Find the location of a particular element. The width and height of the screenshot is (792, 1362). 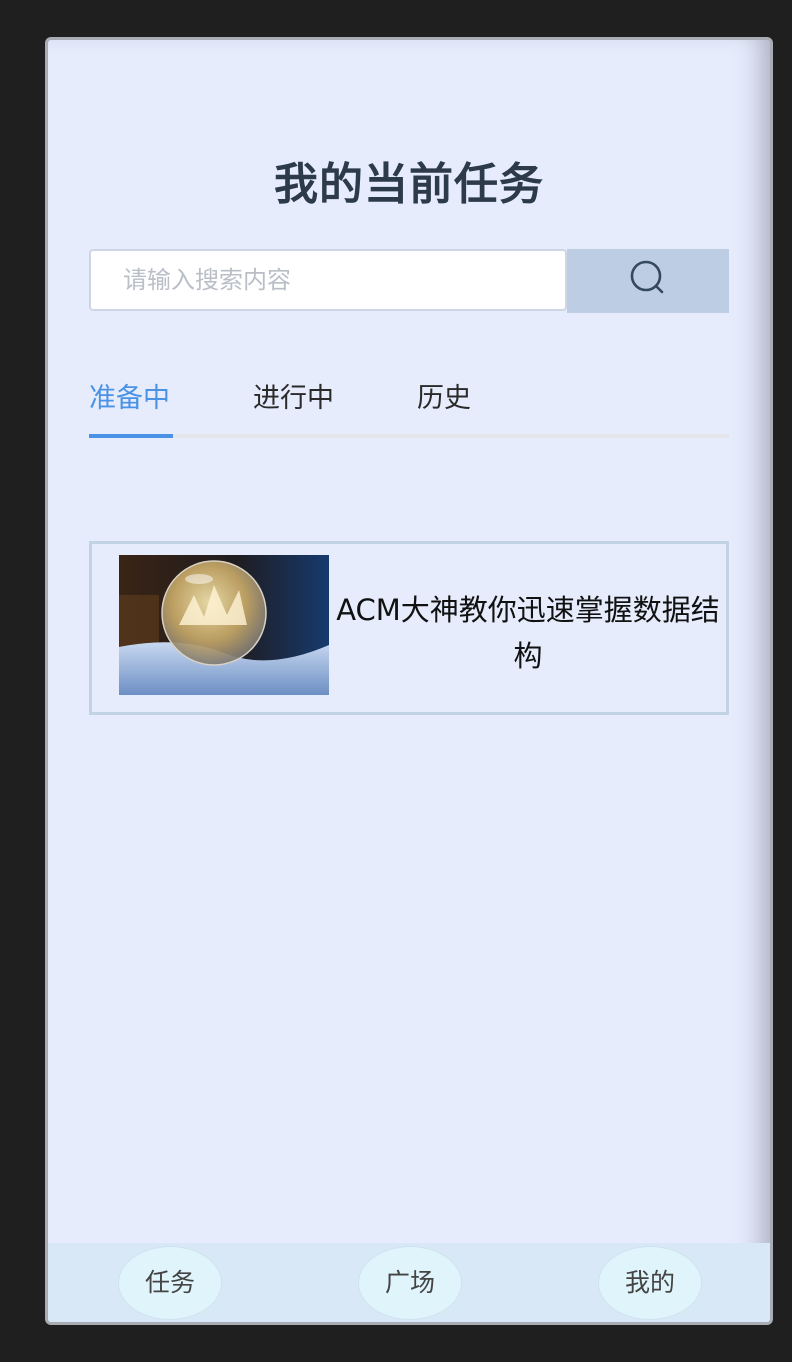

task-title: ACM大神教你迅速掌握数据结构 is located at coordinates (528, 633).